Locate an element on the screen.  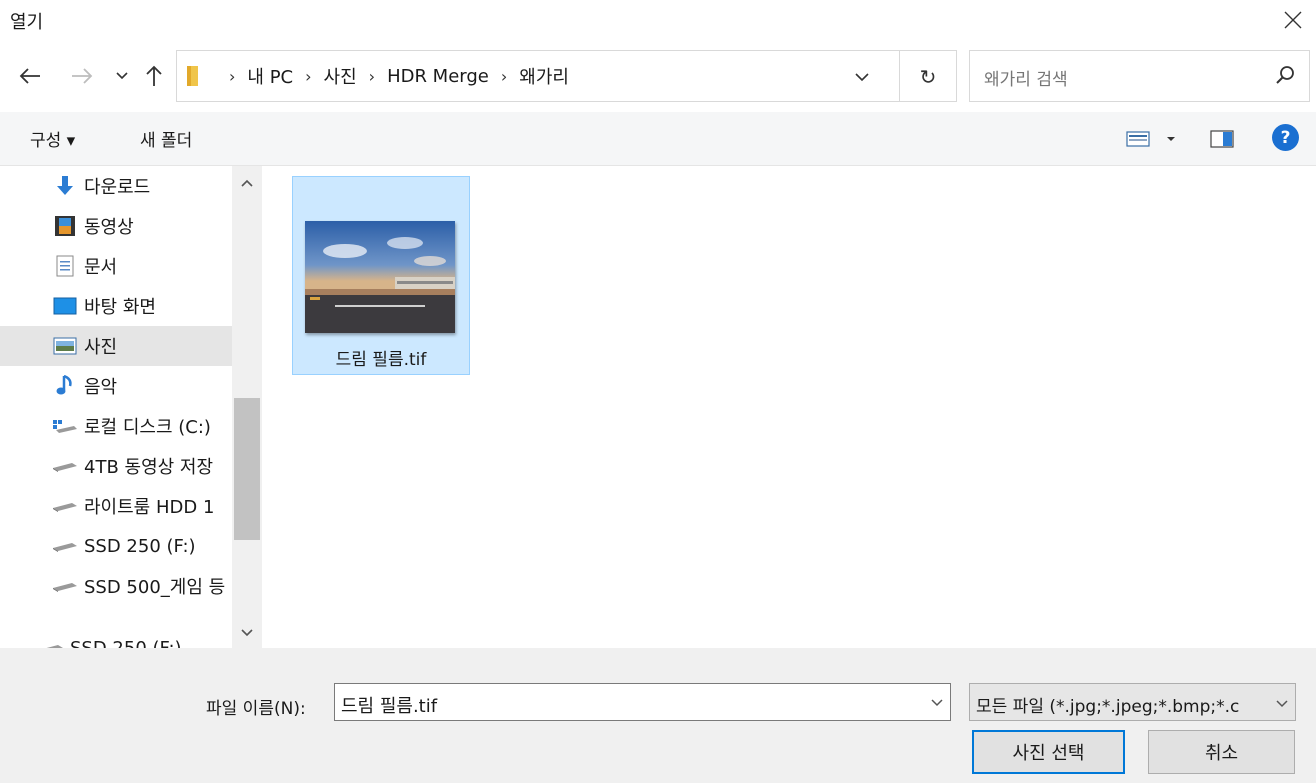
recent-locations-button is located at coordinates (122, 76).